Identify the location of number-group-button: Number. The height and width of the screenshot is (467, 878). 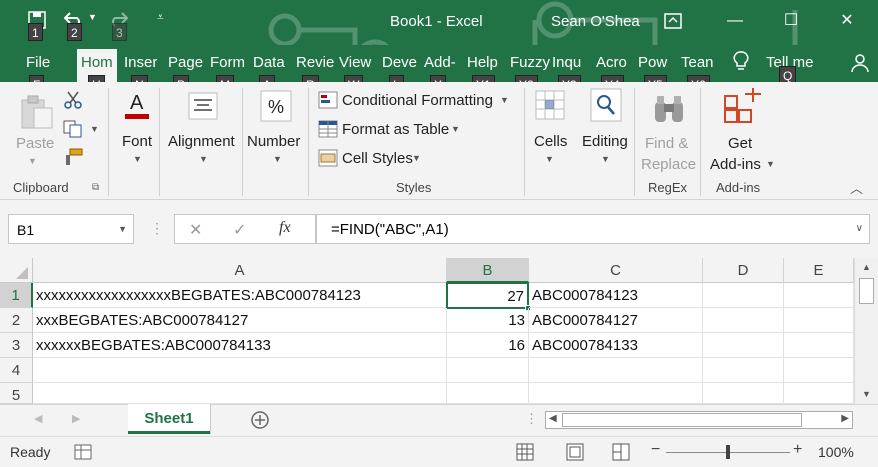
(273, 141).